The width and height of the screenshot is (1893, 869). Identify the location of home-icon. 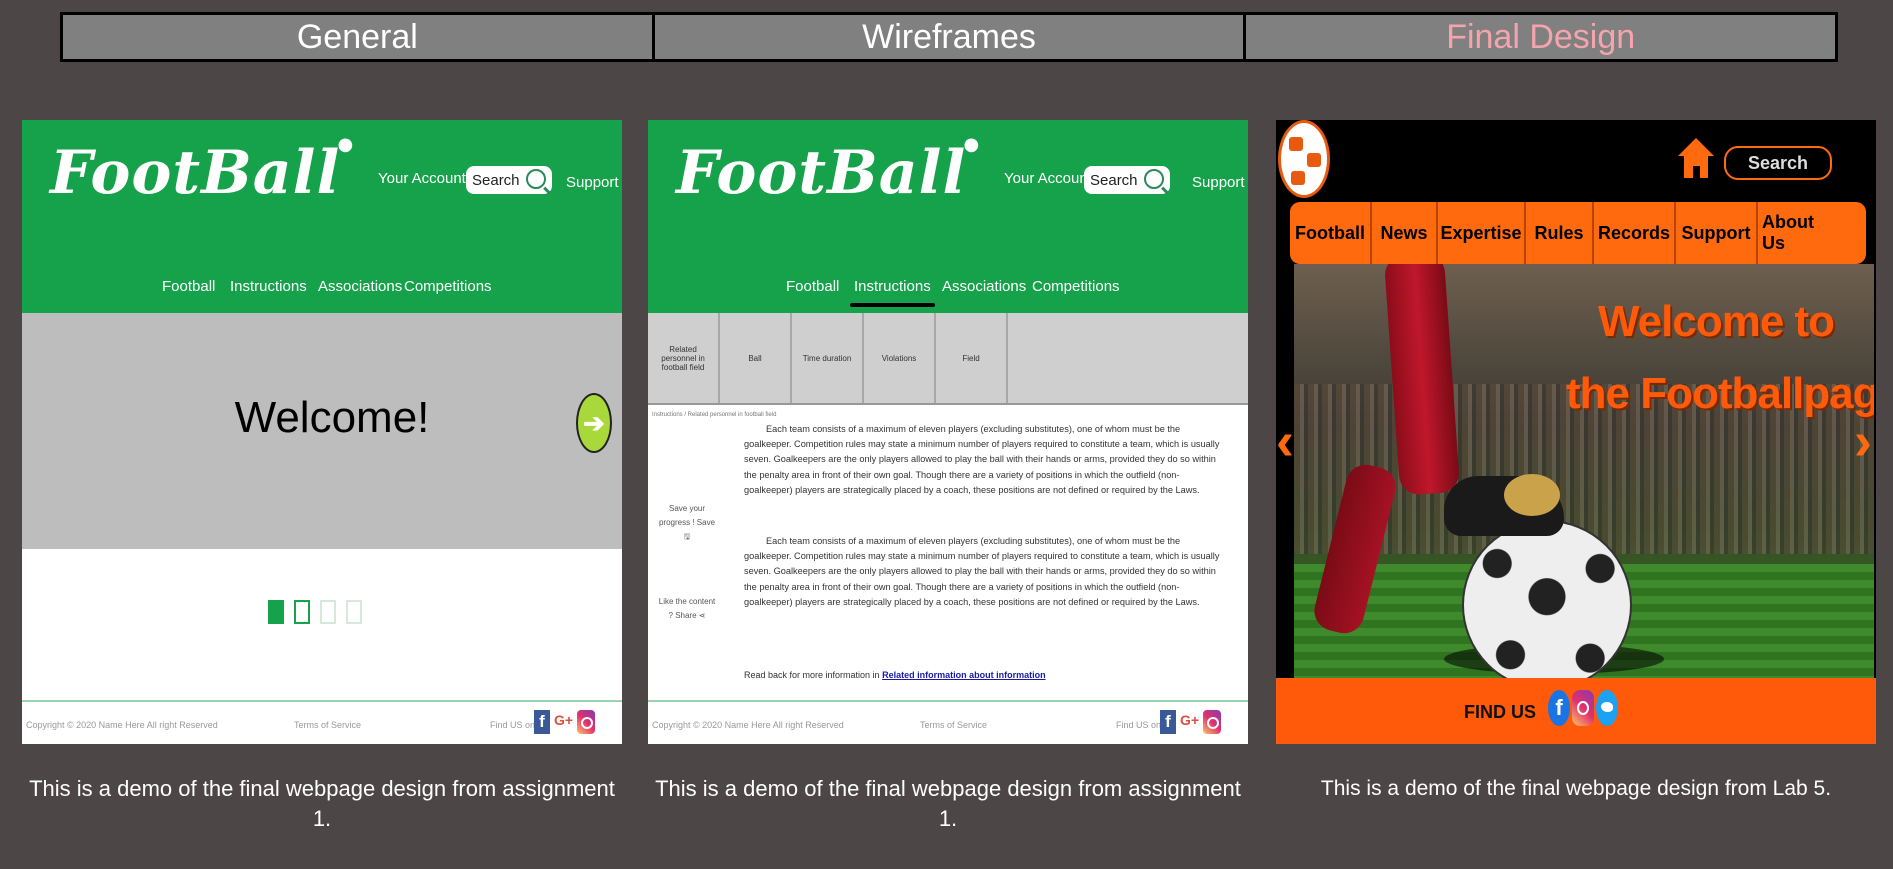
(1696, 158).